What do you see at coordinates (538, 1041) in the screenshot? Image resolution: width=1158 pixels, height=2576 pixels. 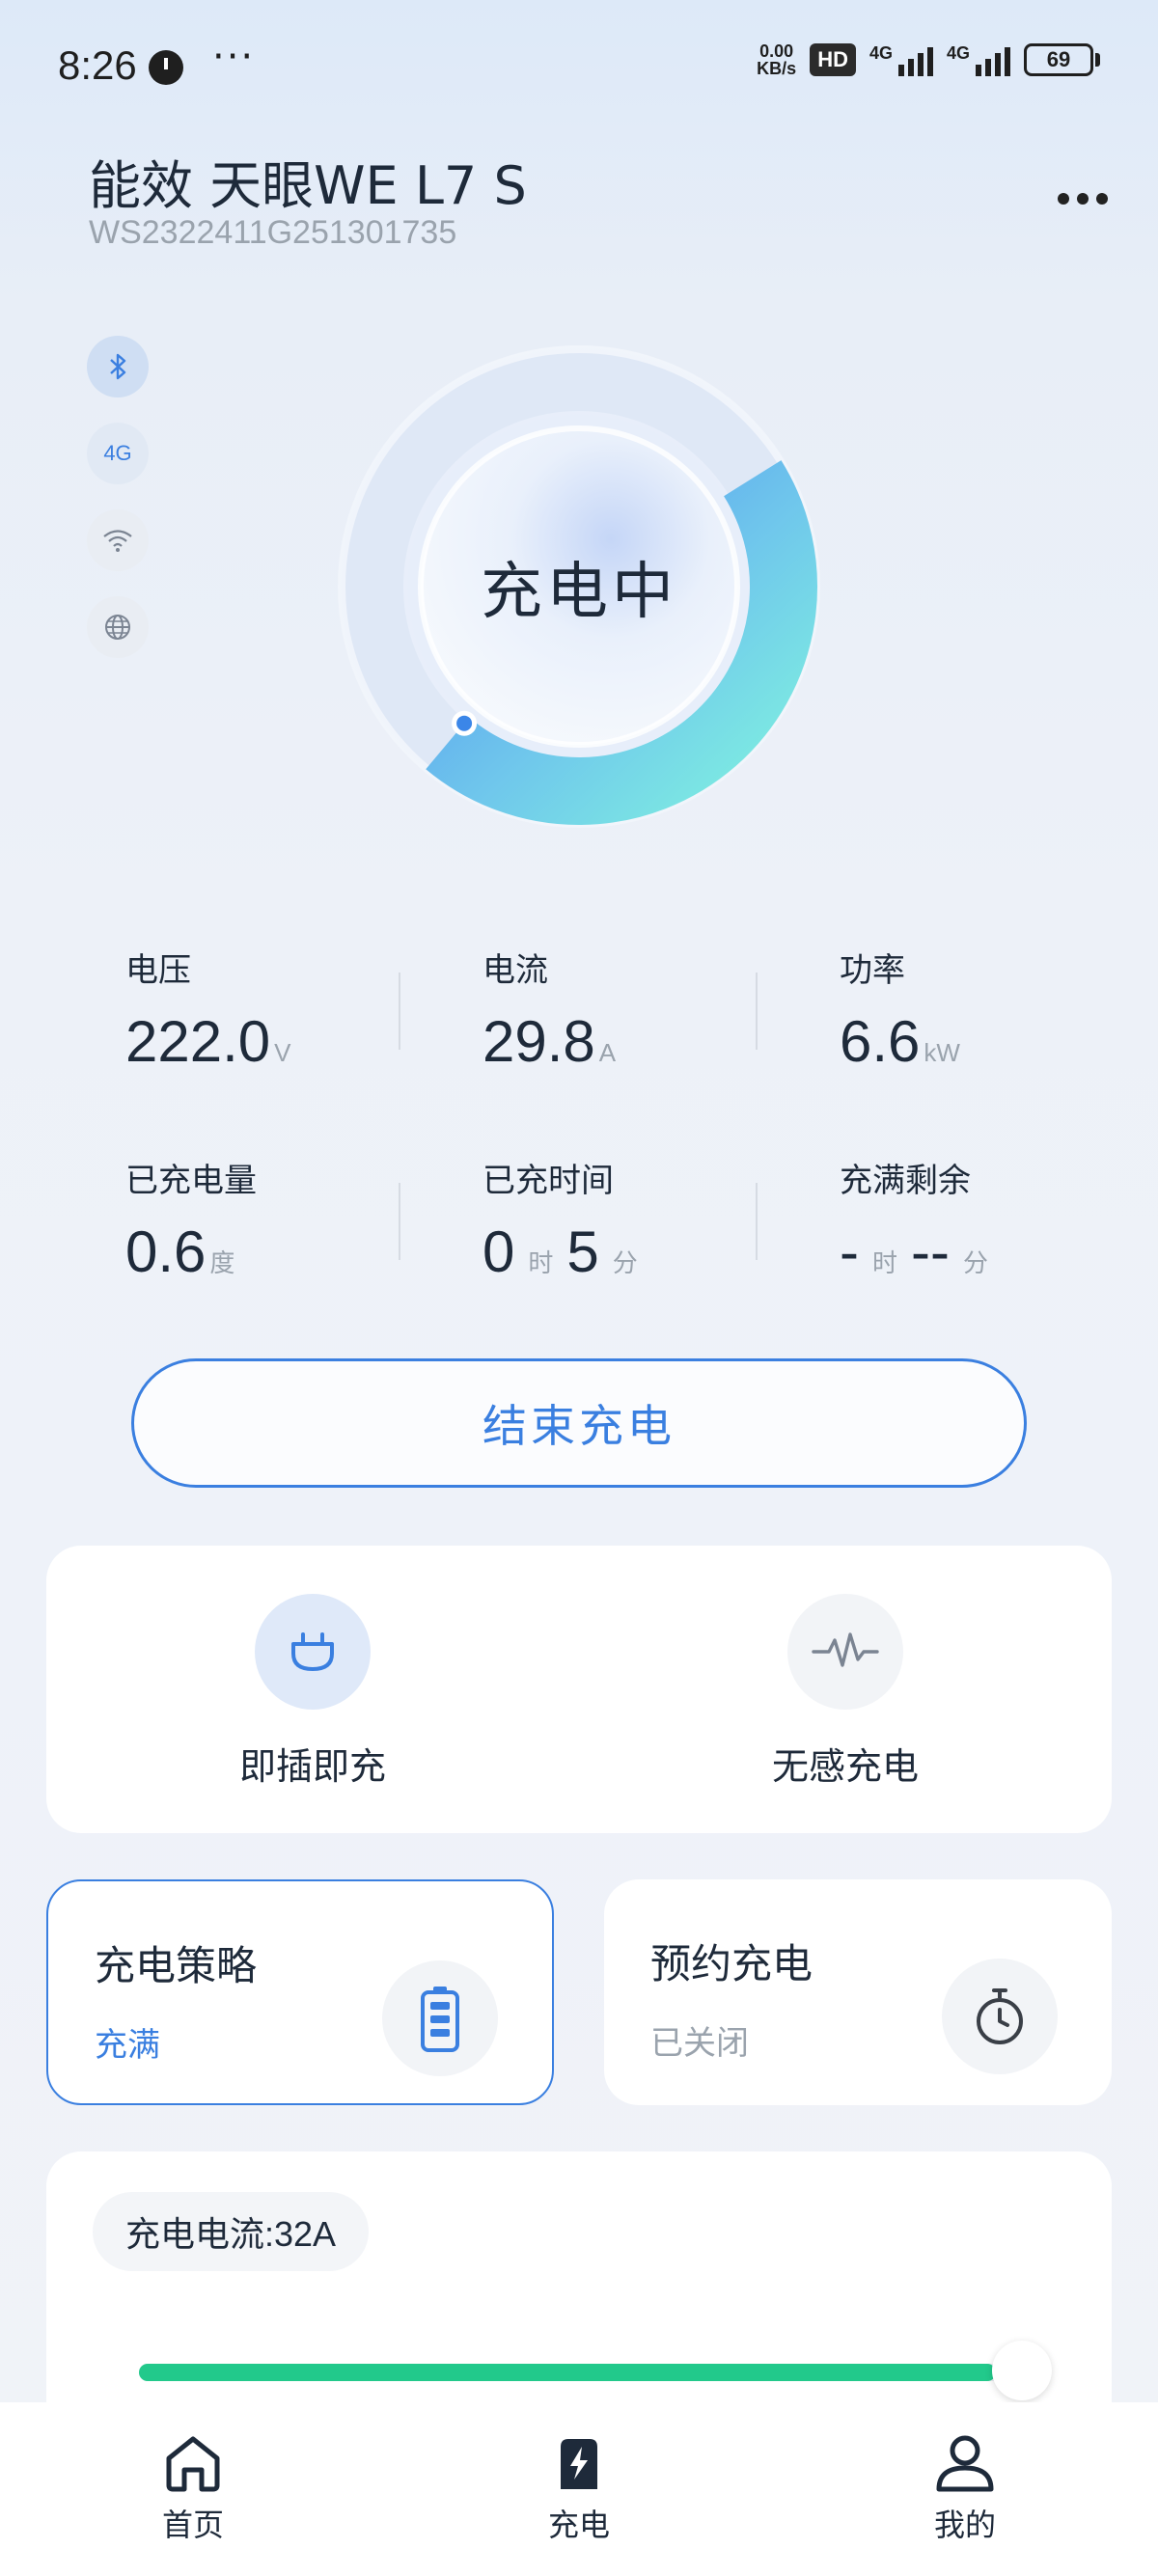 I see `current-value: 29.8` at bounding box center [538, 1041].